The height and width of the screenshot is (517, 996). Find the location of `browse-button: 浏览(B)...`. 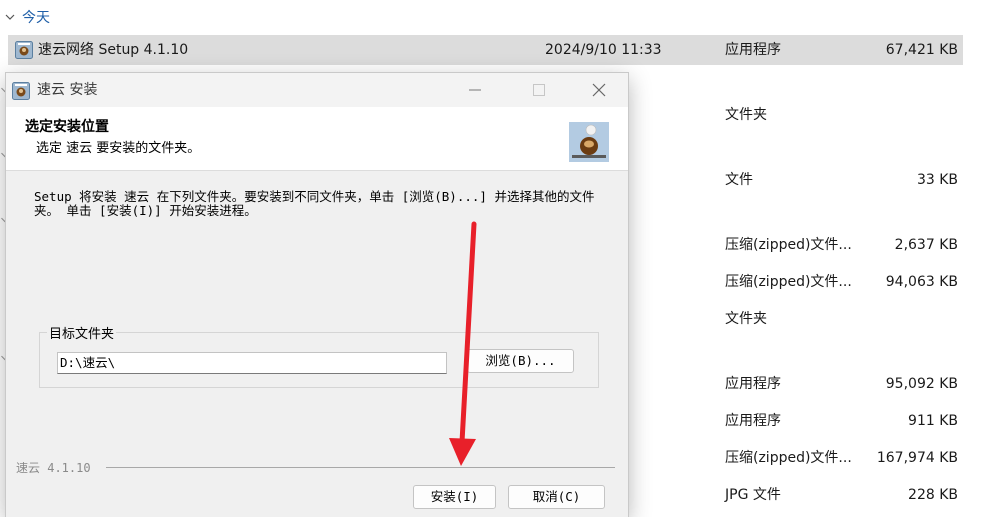

browse-button: 浏览(B)... is located at coordinates (520, 361).